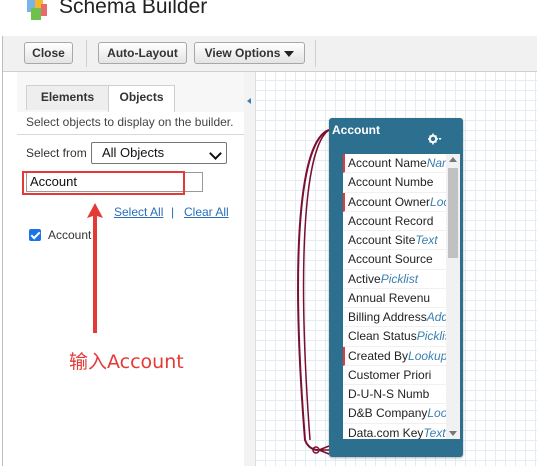 The height and width of the screenshot is (466, 537). Describe the element at coordinates (389, 201) in the screenshot. I see `field-name: Account Owner` at that location.